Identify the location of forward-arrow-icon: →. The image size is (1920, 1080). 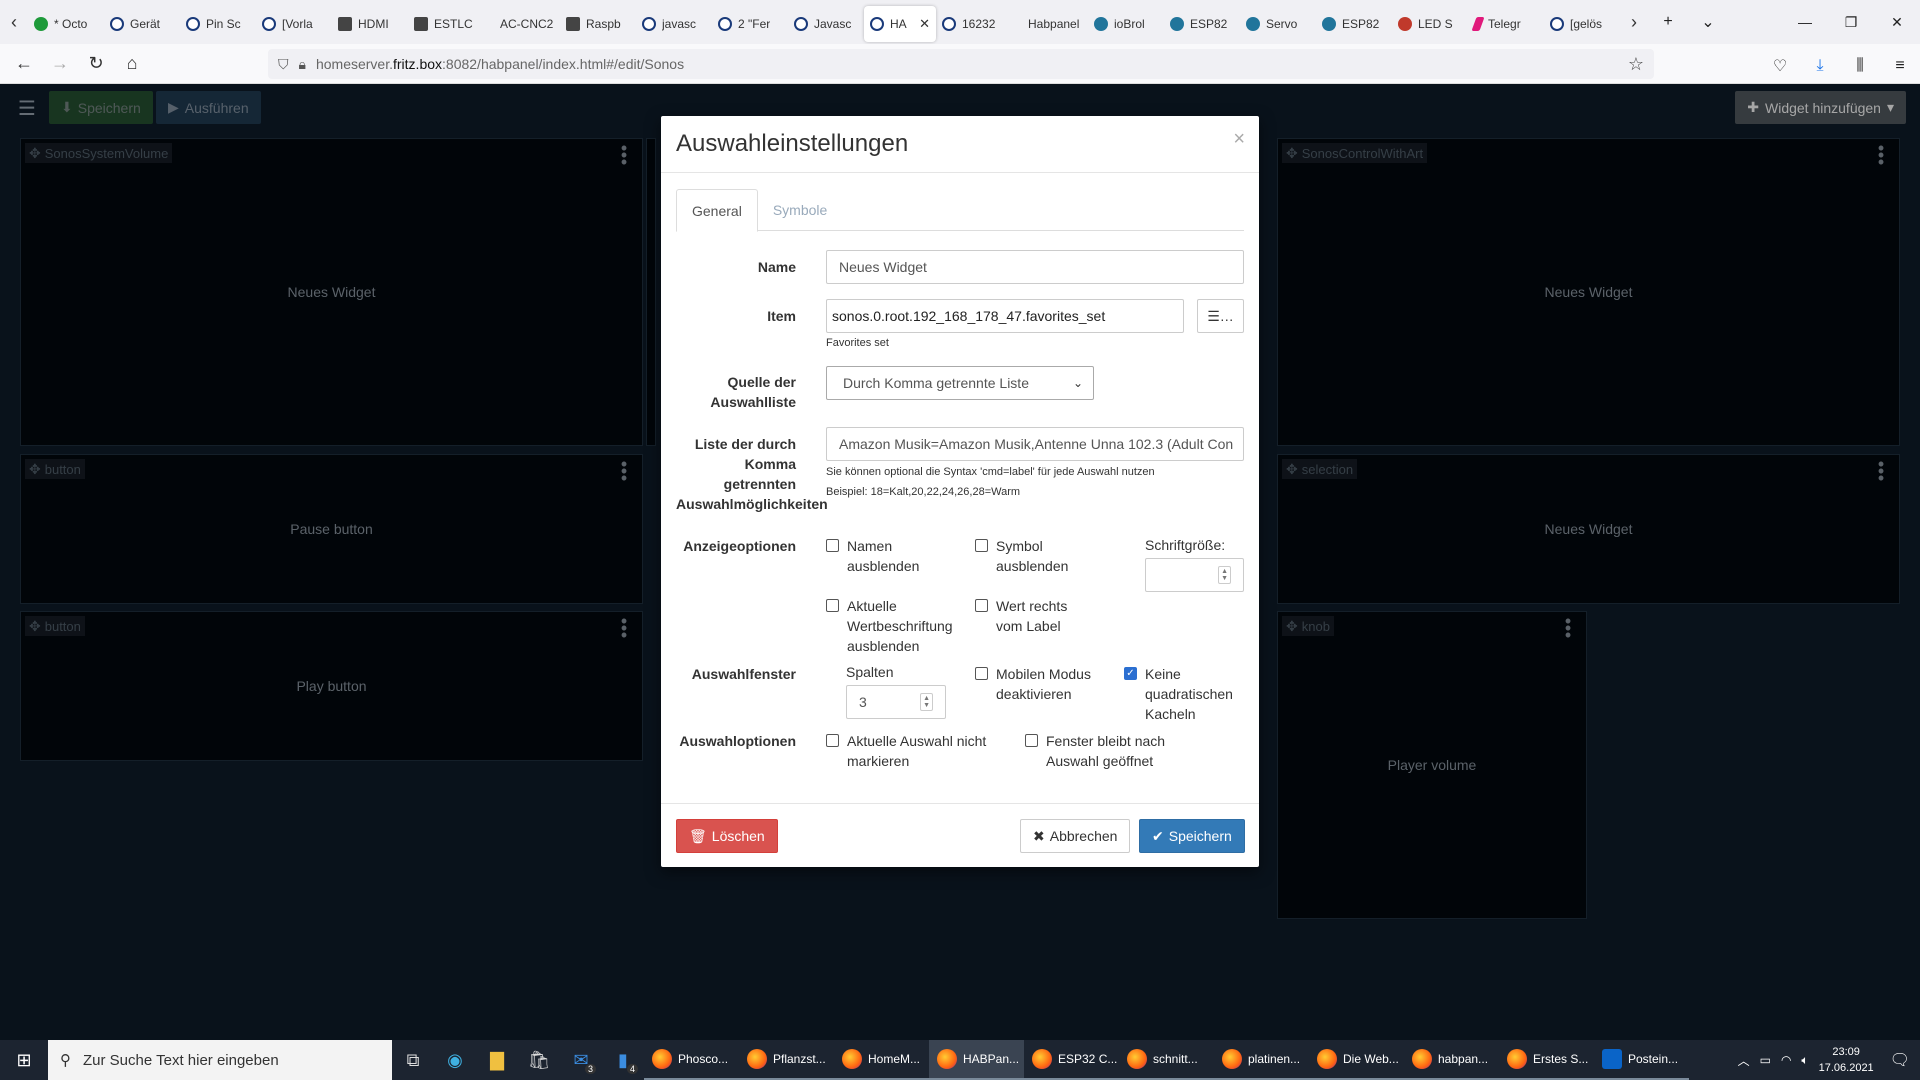
(60, 64).